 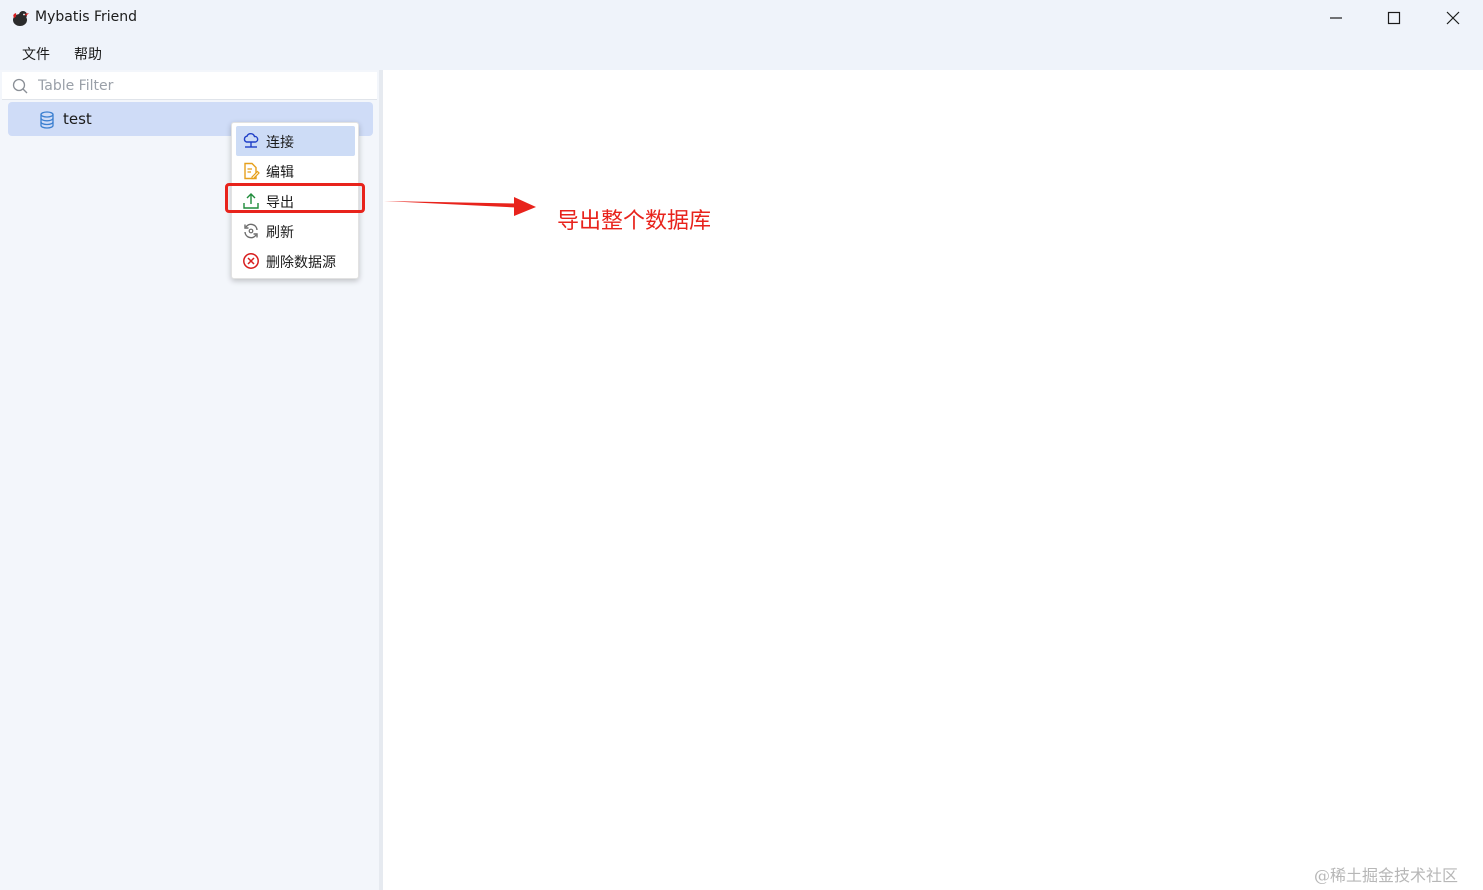 I want to click on table-filter-bar, so click(x=189, y=86).